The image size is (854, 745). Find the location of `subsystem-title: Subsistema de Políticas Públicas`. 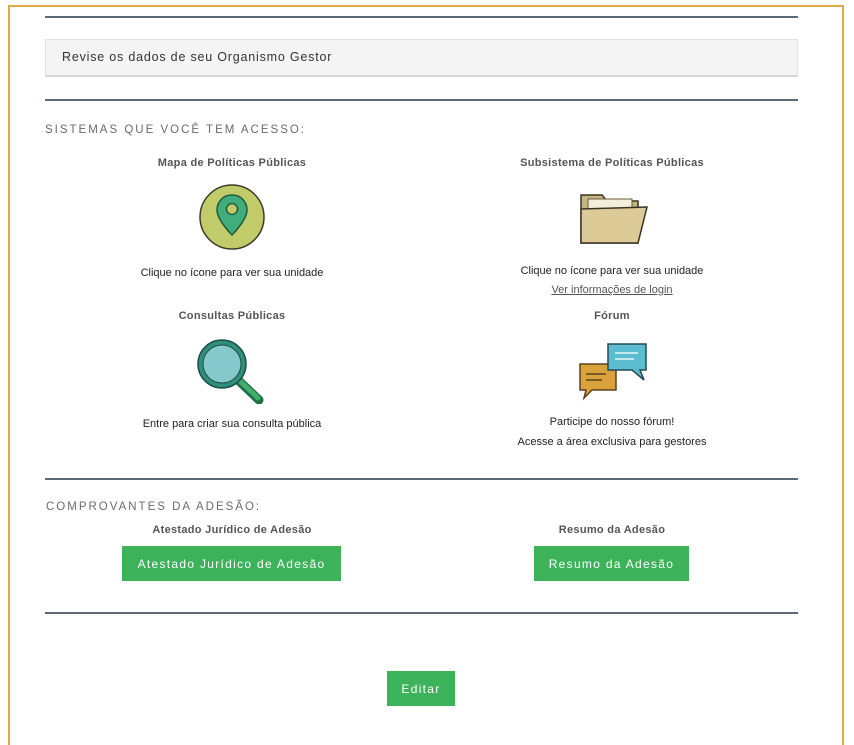

subsystem-title: Subsistema de Políticas Públicas is located at coordinates (612, 163).